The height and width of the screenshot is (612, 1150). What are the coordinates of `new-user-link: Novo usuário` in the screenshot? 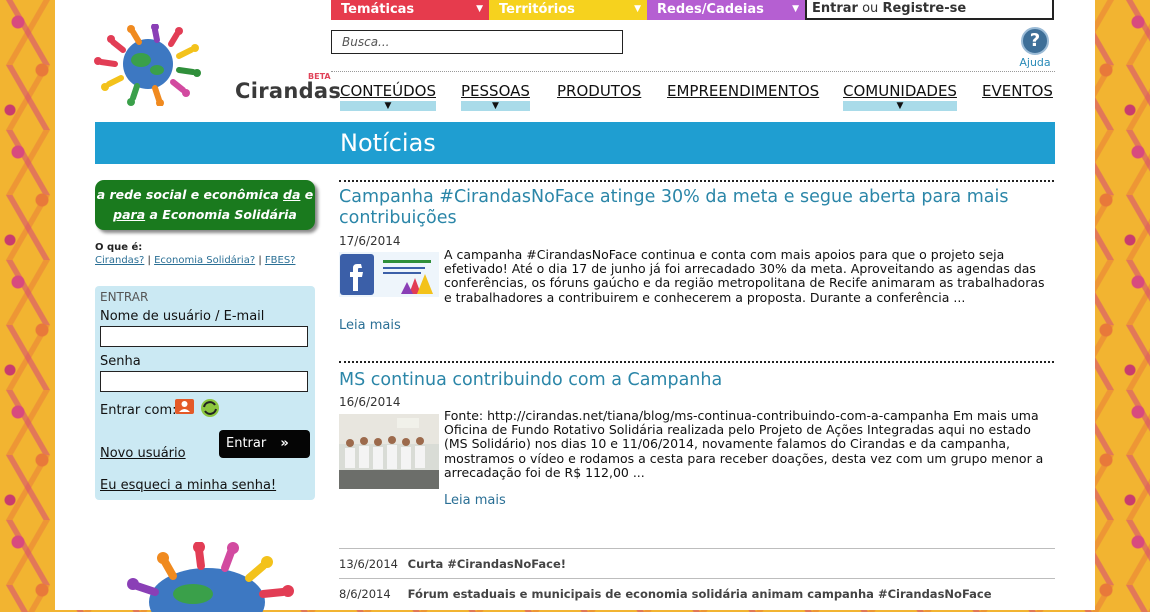 It's located at (143, 453).